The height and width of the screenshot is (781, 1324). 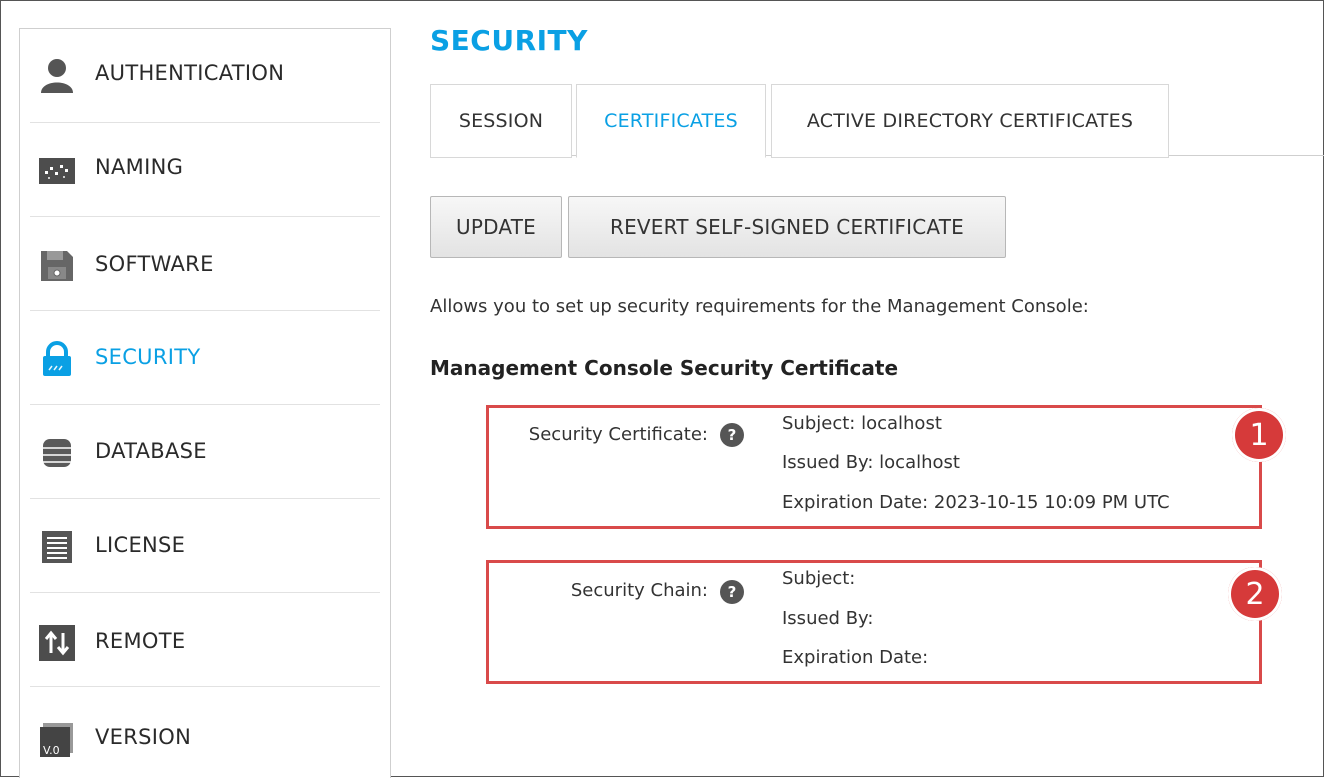 What do you see at coordinates (664, 368) in the screenshot?
I see `section-title: Management Console Security Certificate` at bounding box center [664, 368].